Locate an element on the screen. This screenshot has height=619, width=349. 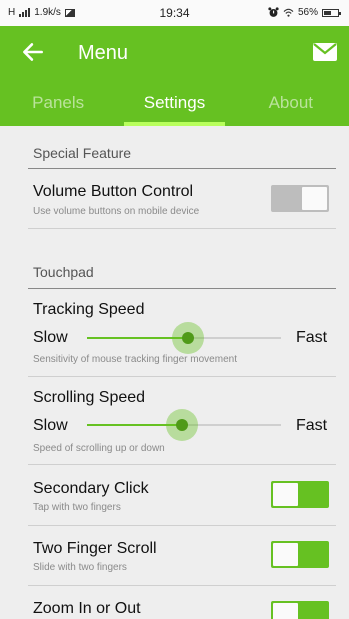
status-right: 56% is located at coordinates (304, 12).